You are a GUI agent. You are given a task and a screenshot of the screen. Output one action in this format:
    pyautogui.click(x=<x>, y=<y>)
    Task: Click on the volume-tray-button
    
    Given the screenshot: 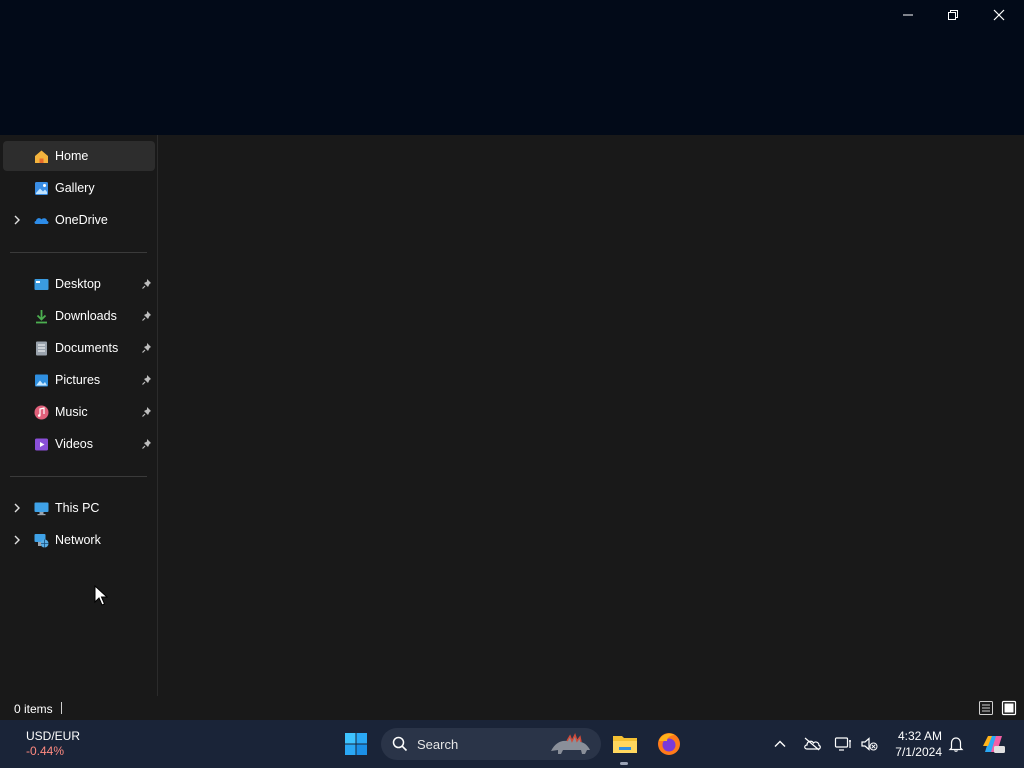 What is the action you would take?
    pyautogui.click(x=869, y=744)
    